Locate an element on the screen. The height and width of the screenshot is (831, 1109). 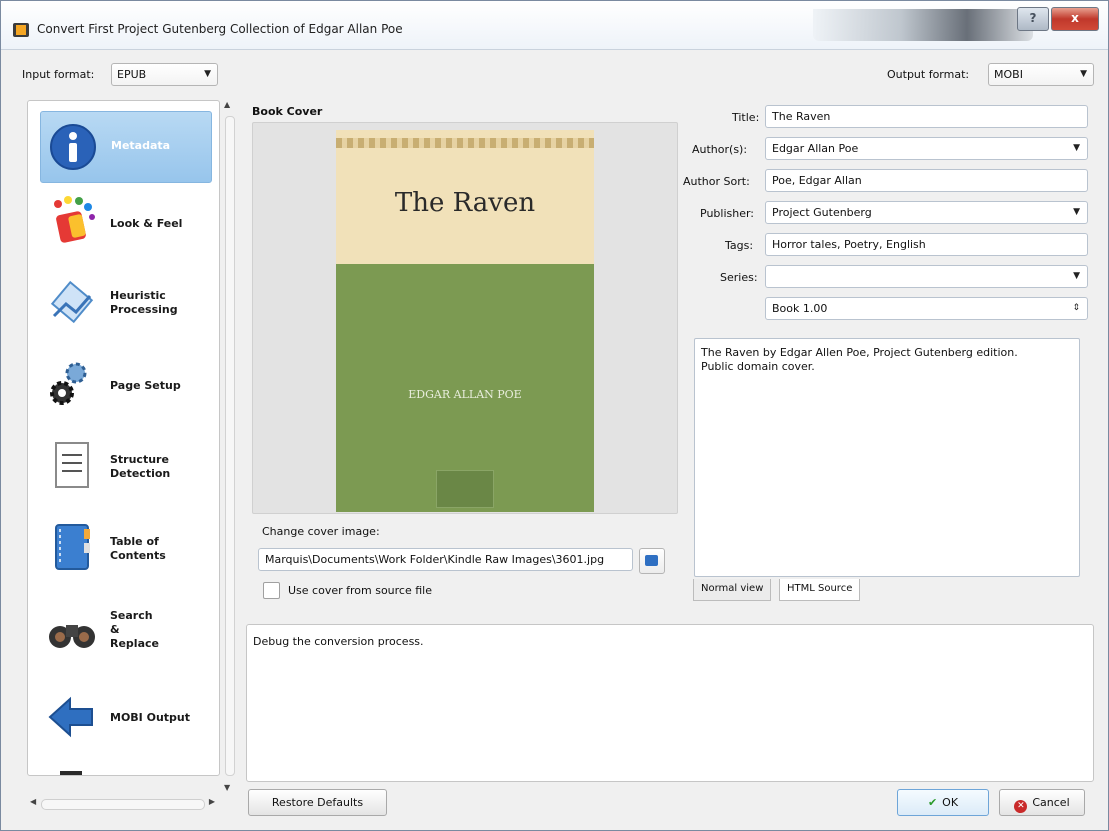
output-format-label: Output format: is located at coordinates (928, 74).